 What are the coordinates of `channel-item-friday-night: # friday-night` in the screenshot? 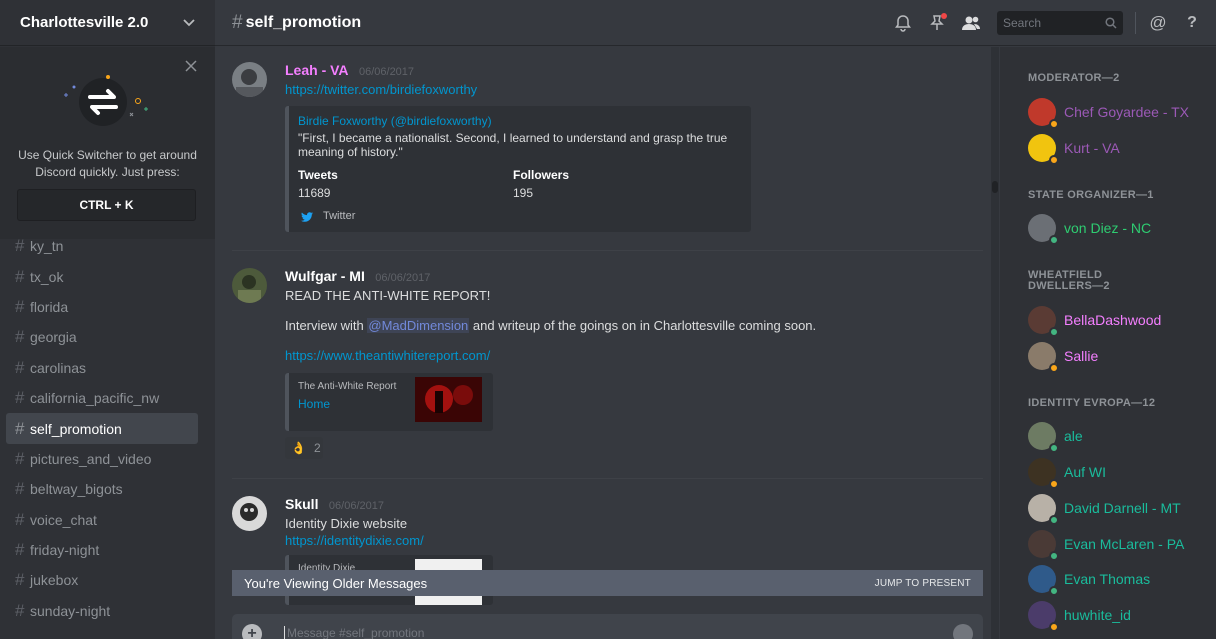 It's located at (102, 550).